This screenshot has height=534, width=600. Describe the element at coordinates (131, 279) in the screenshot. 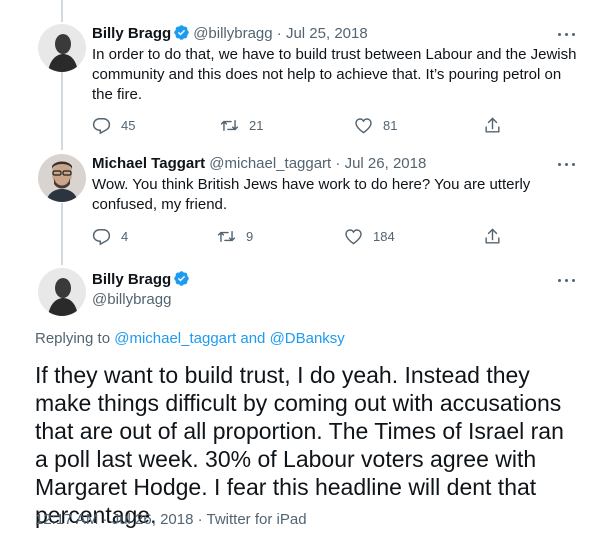

I see `display-name-text: Billy Bragg` at that location.